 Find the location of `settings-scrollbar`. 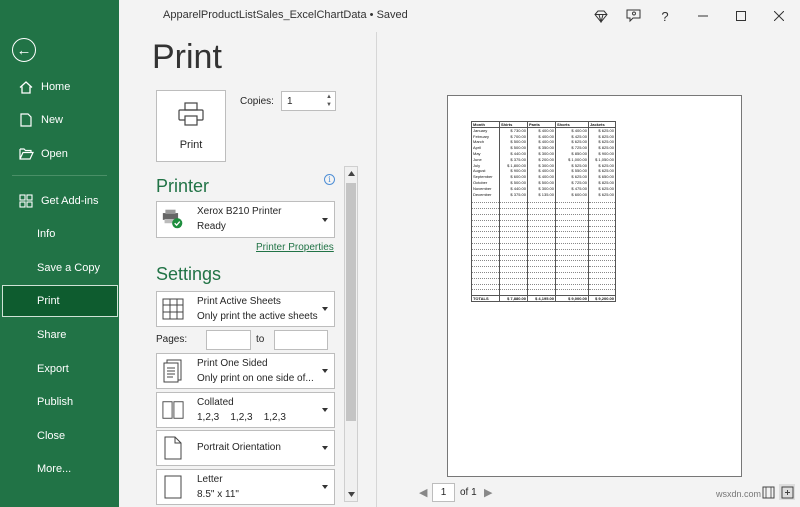

settings-scrollbar is located at coordinates (351, 334).